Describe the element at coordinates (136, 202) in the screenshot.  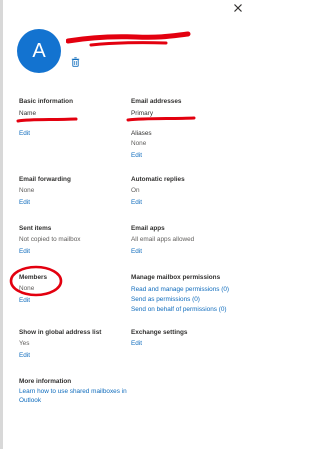
I see `automatic-replies-edit-link: Edit` at that location.